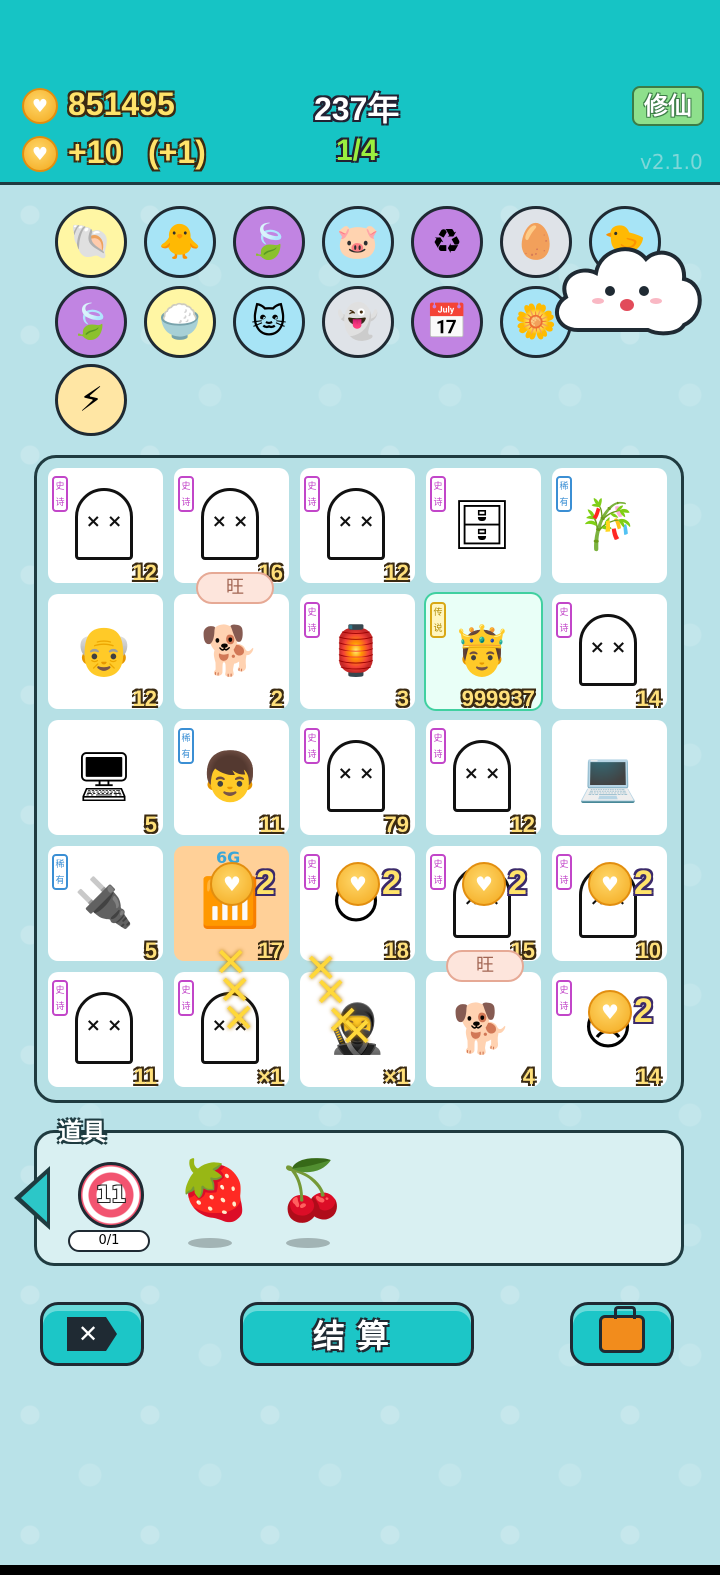 The image size is (720, 1575). Describe the element at coordinates (483, 525) in the screenshot. I see `board-tile: 史诗 🗄` at that location.